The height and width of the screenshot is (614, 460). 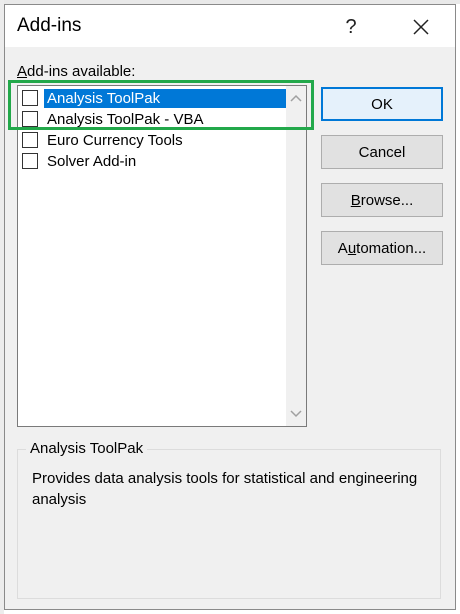 I want to click on list-item-euro-currency-tools: Euro Currency Tools, so click(x=153, y=140).